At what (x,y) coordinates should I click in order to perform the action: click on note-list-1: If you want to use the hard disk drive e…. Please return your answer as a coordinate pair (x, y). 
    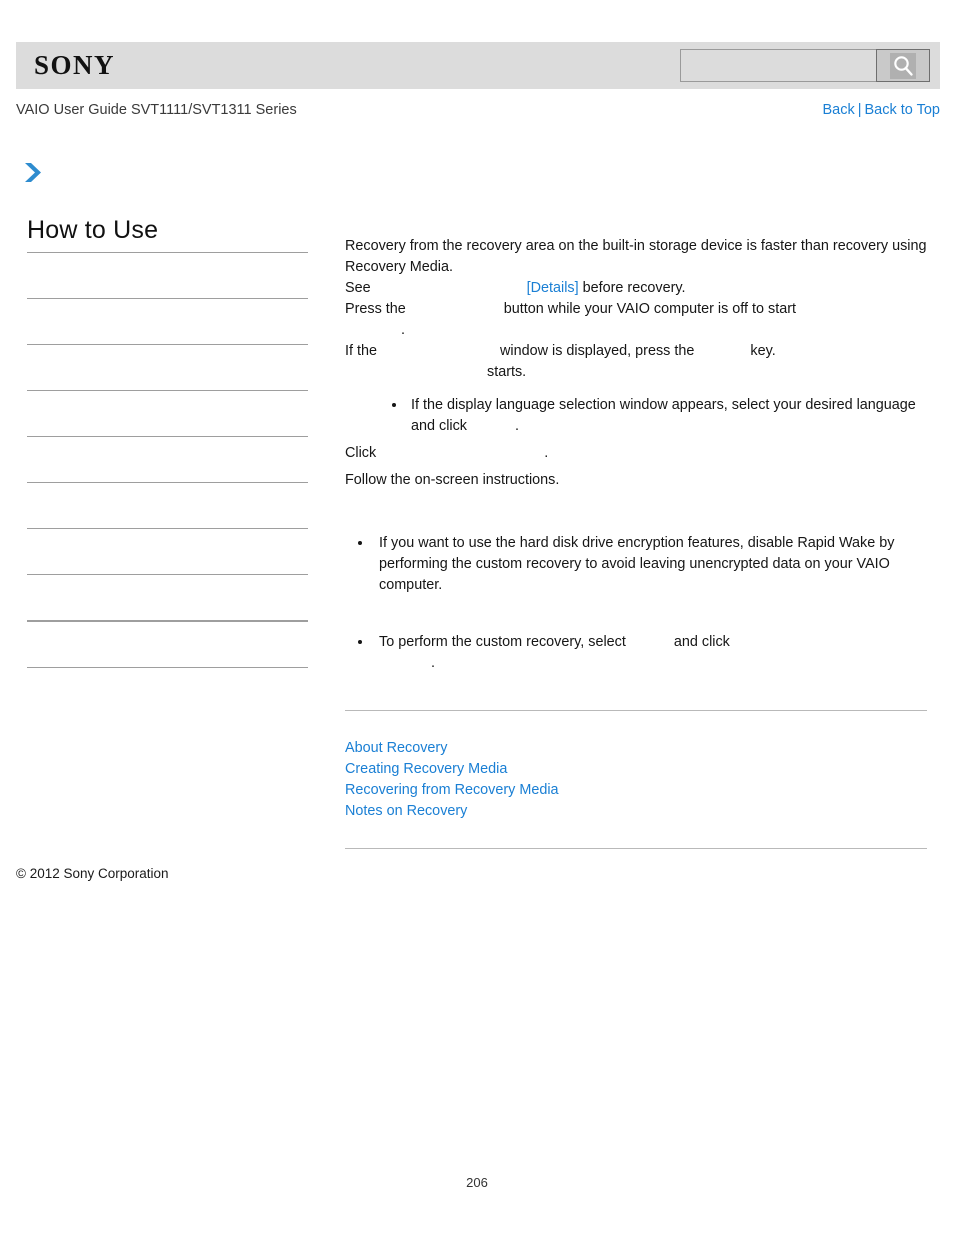
    Looking at the image, I should click on (636, 564).